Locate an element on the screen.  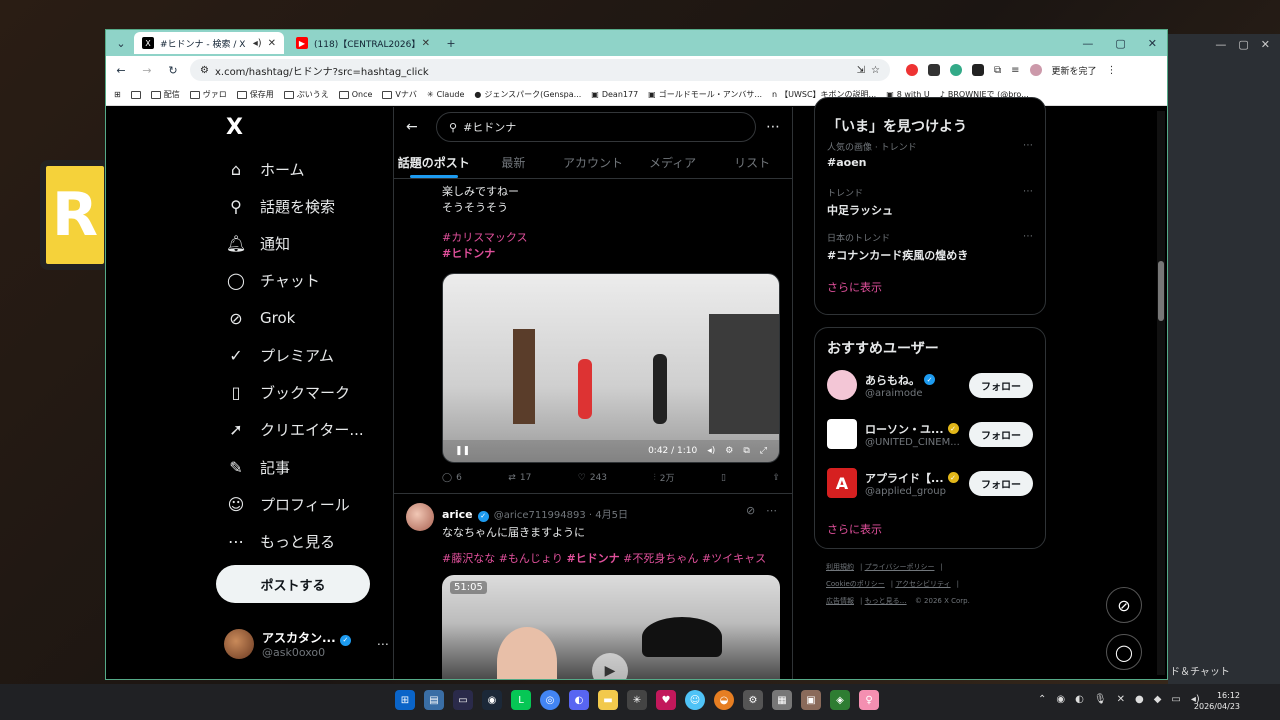
hashtag-link: #藤沢なな is located at coordinates (468, 558).